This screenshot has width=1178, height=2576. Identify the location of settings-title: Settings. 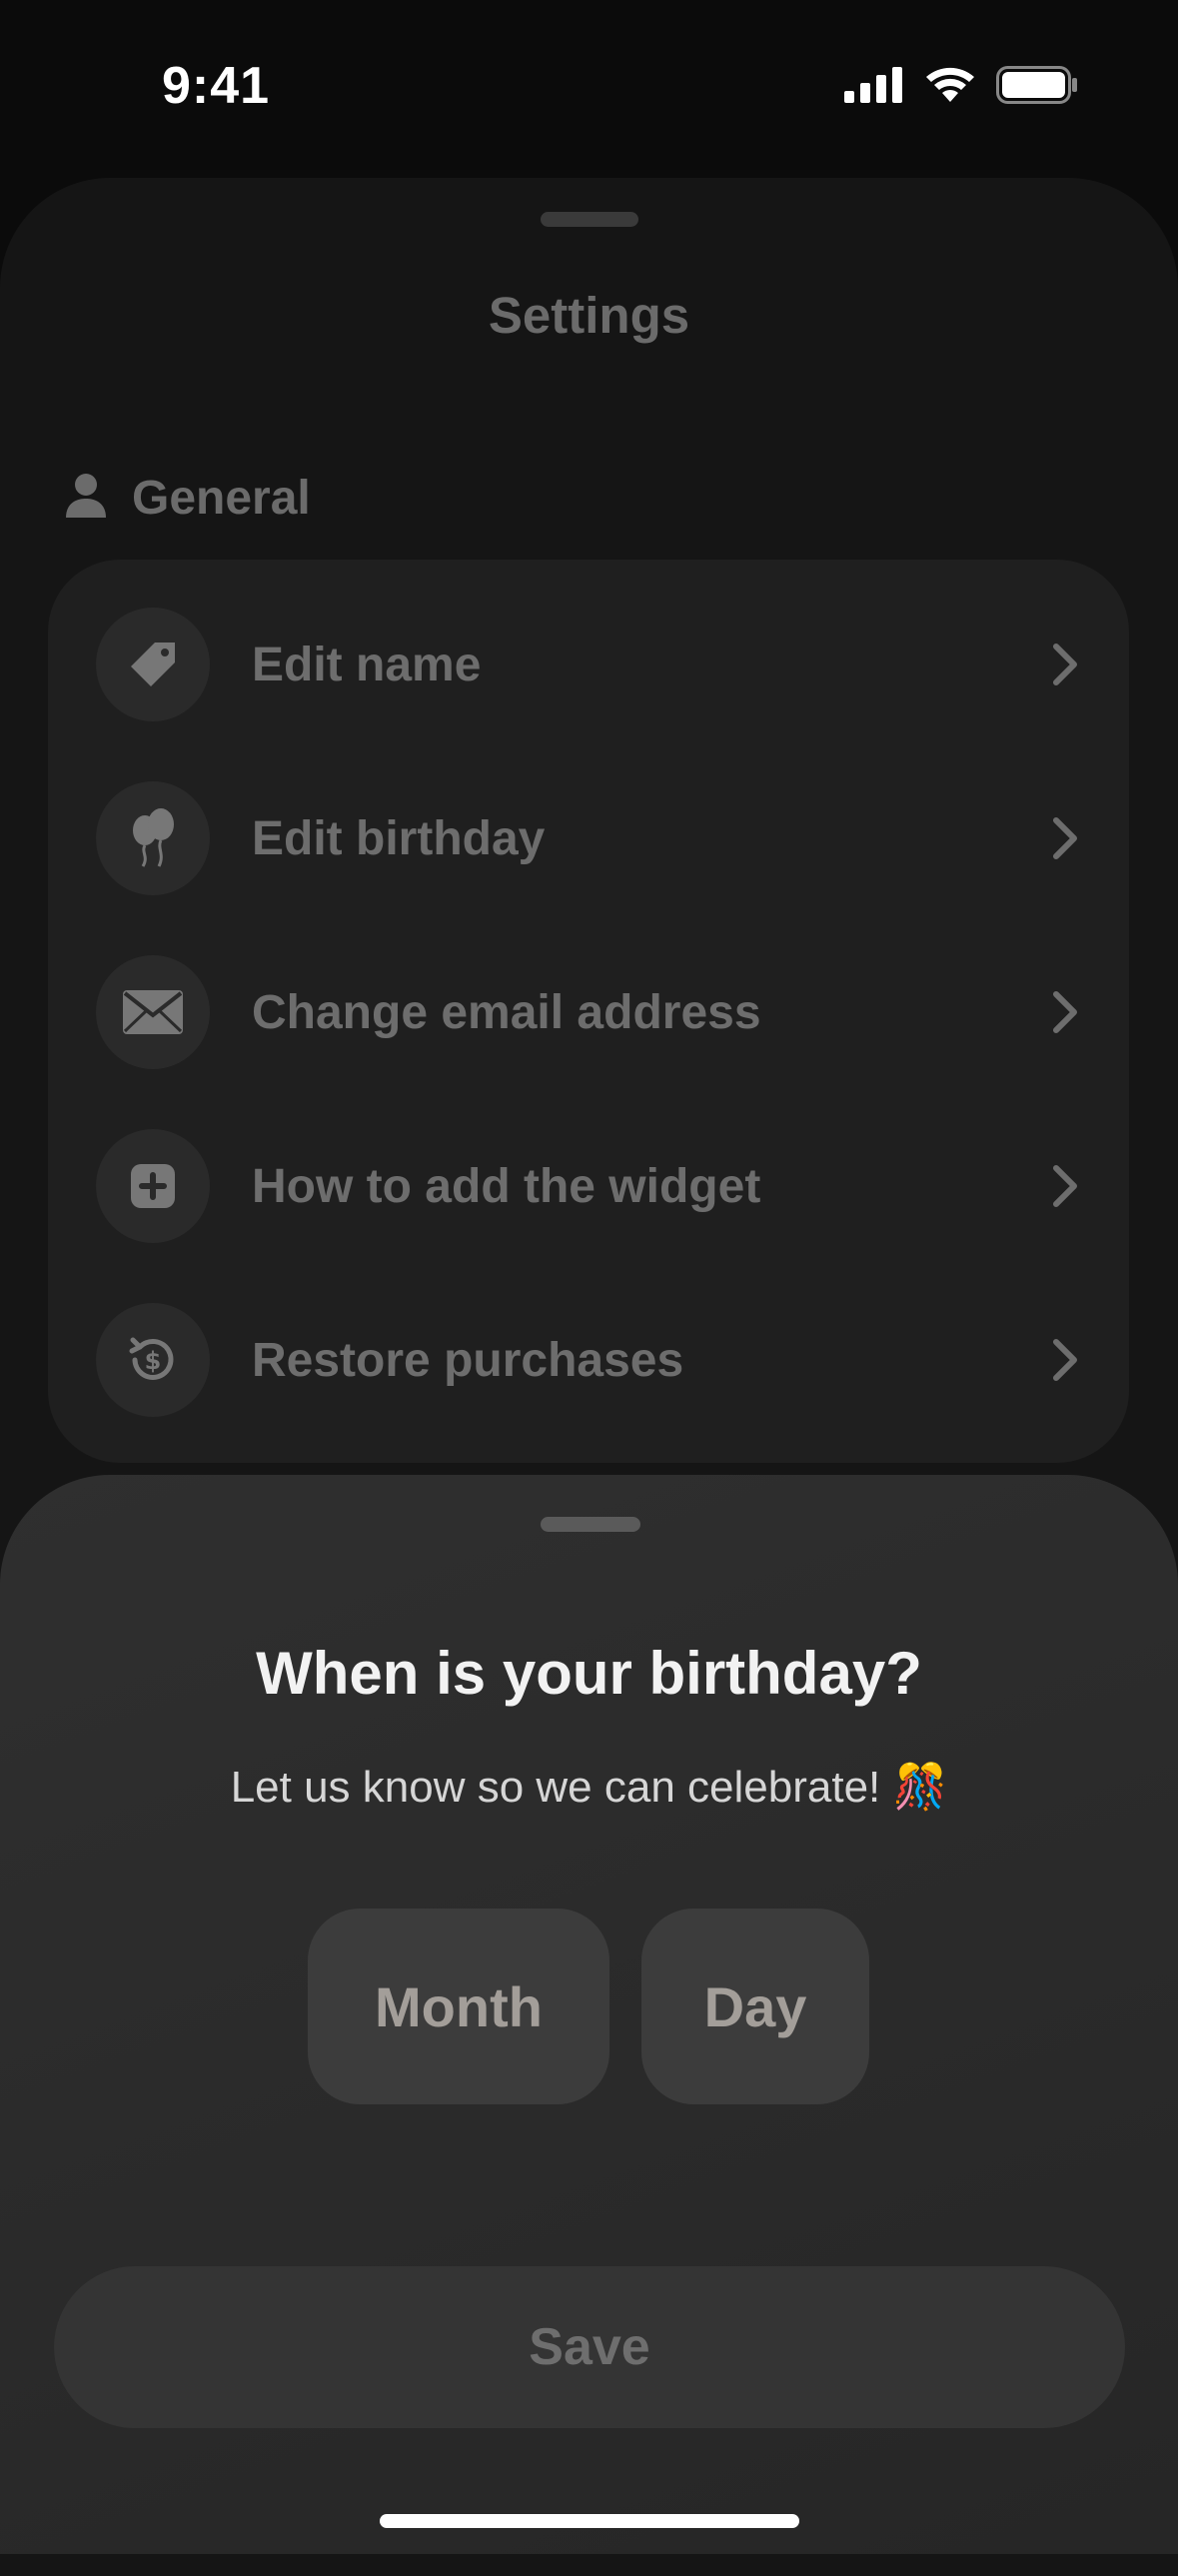
(589, 315).